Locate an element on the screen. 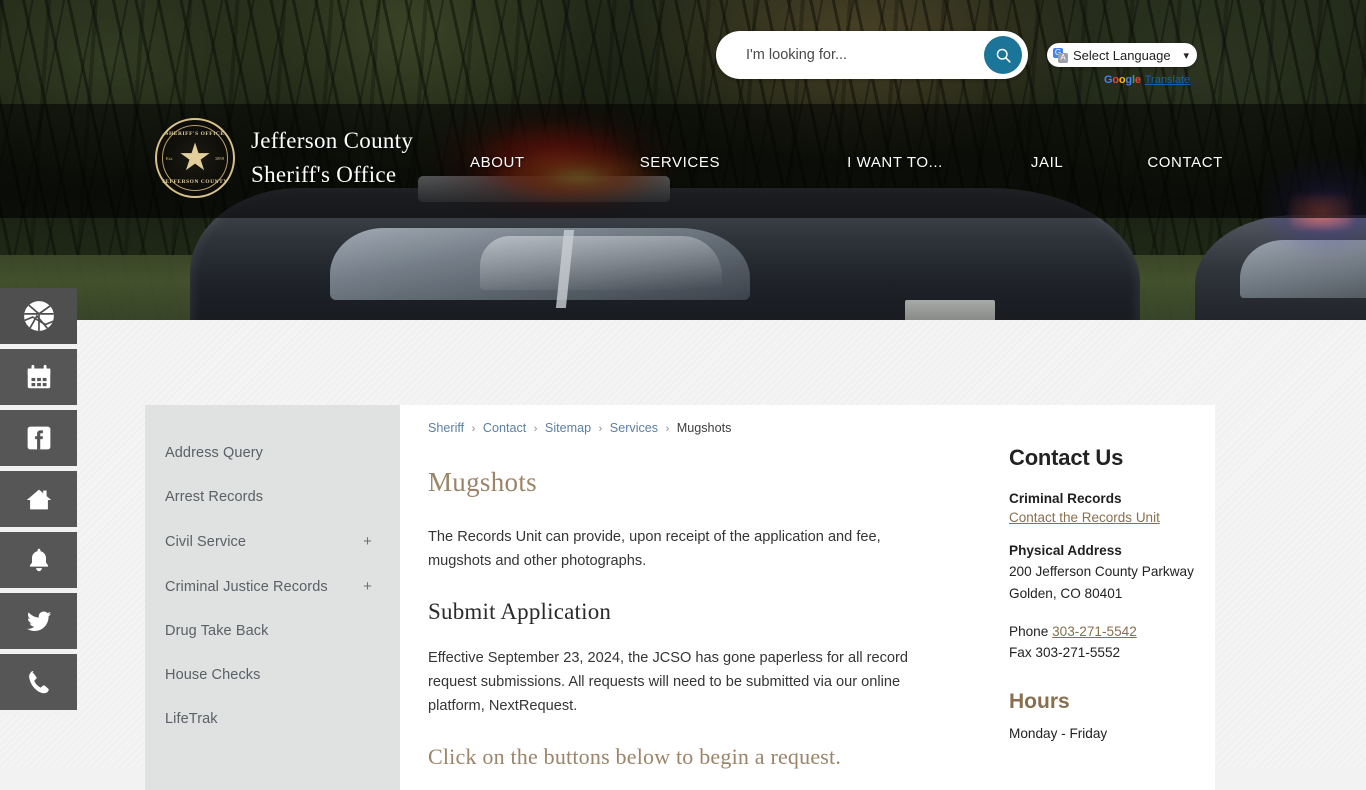 The height and width of the screenshot is (790, 1366). google-translate-credit: Google Translate is located at coordinates (1147, 80).